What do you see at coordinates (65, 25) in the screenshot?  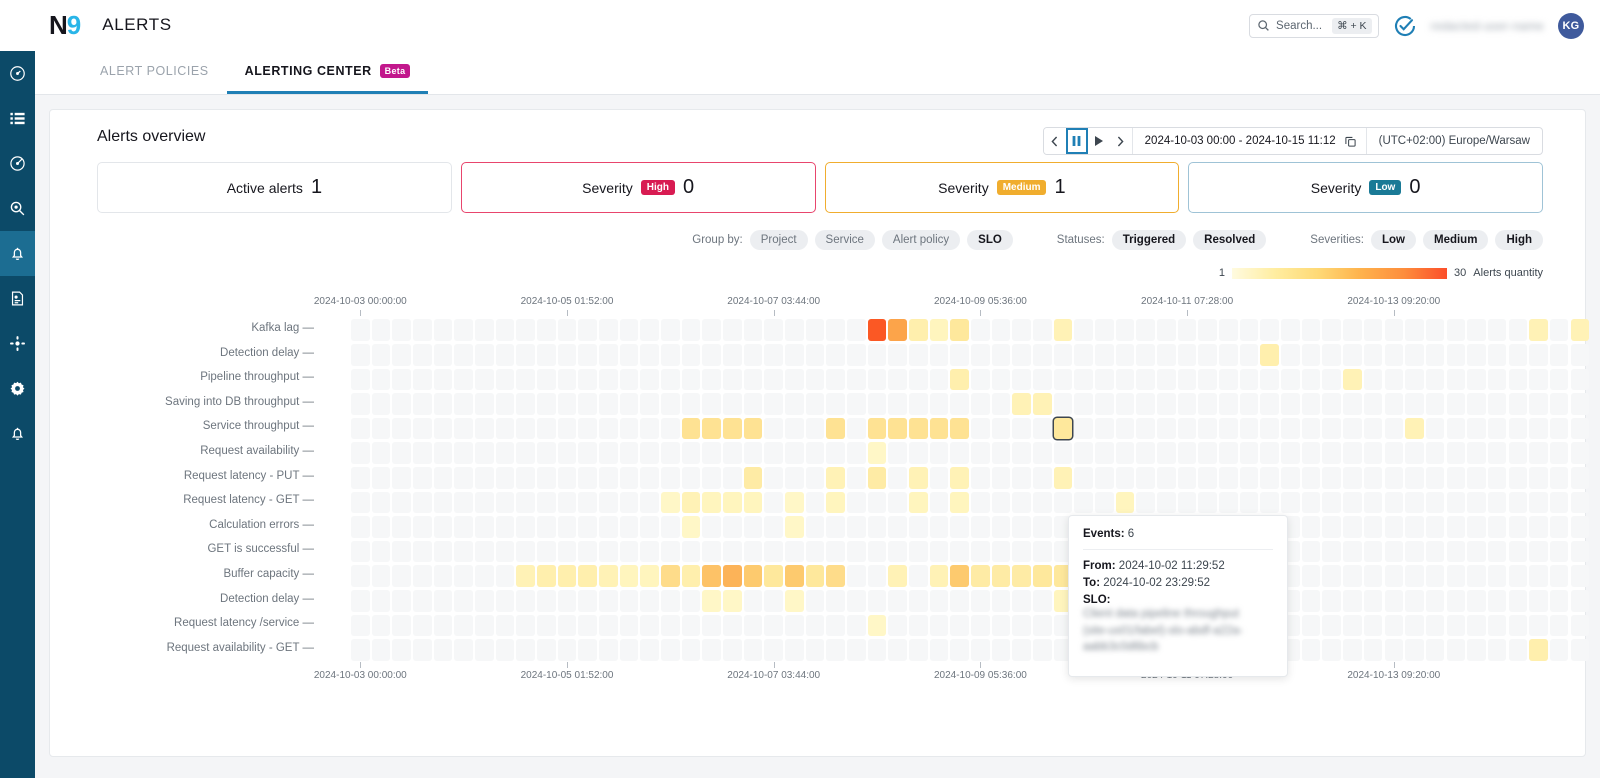 I see `app-logo: N9` at bounding box center [65, 25].